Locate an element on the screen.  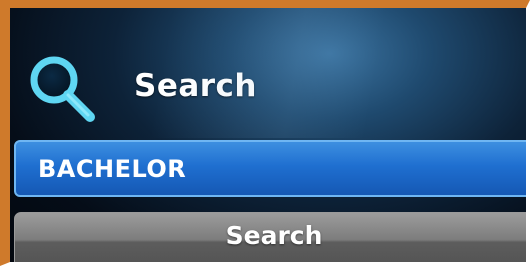
page-title: Search is located at coordinates (196, 86).